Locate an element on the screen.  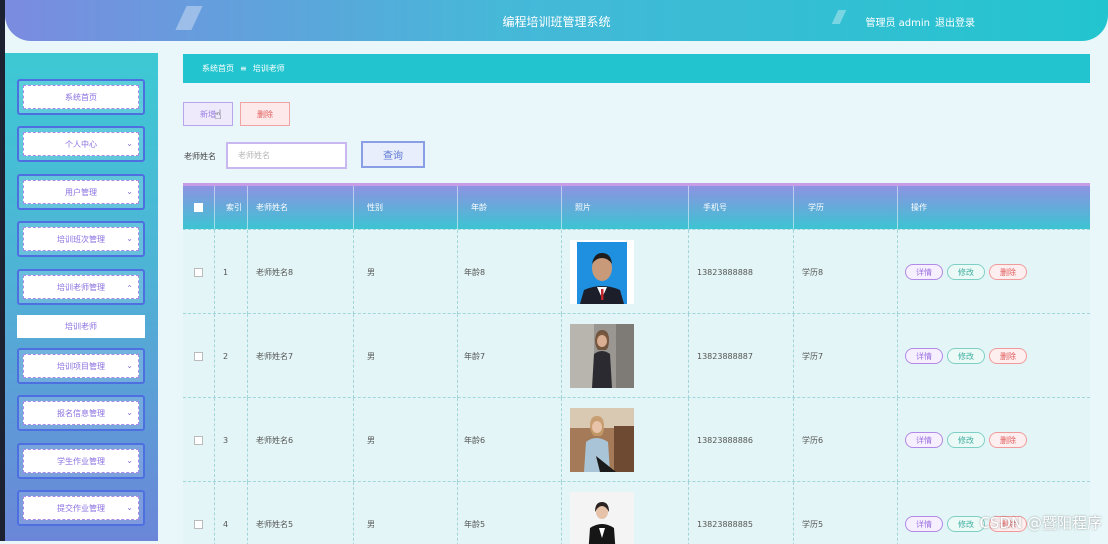
cell-index: 2 is located at coordinates (231, 356).